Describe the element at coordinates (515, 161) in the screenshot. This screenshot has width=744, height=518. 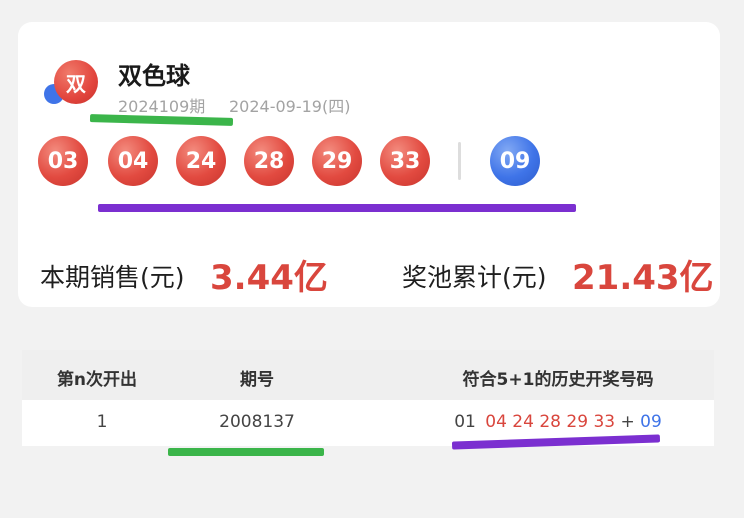
I see `blue-ball: 09` at that location.